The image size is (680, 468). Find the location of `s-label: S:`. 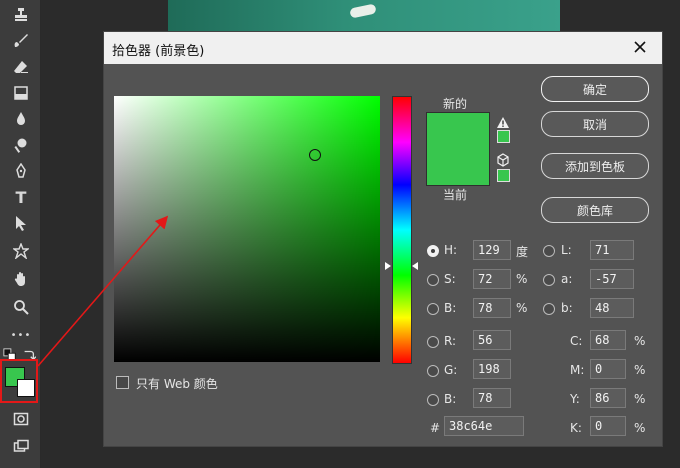

s-label: S: is located at coordinates (450, 279).